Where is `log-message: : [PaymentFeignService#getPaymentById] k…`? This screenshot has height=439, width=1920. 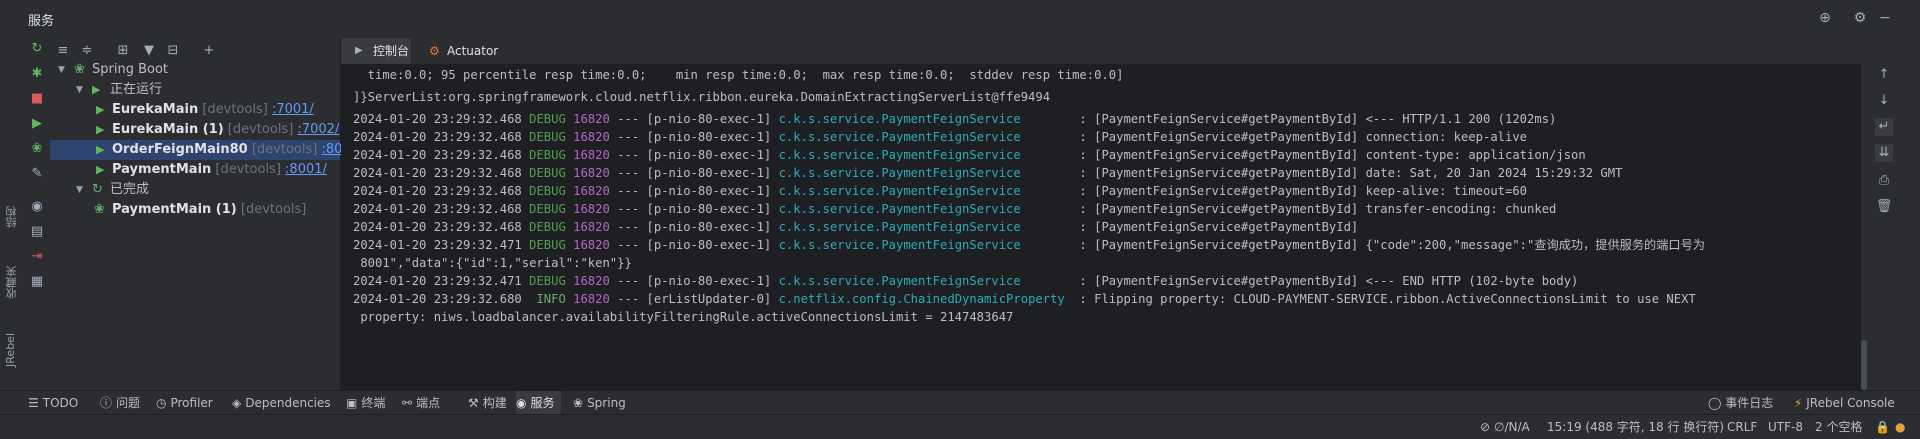 log-message: : [PaymentFeignService#getPaymentById] k… is located at coordinates (1300, 191).